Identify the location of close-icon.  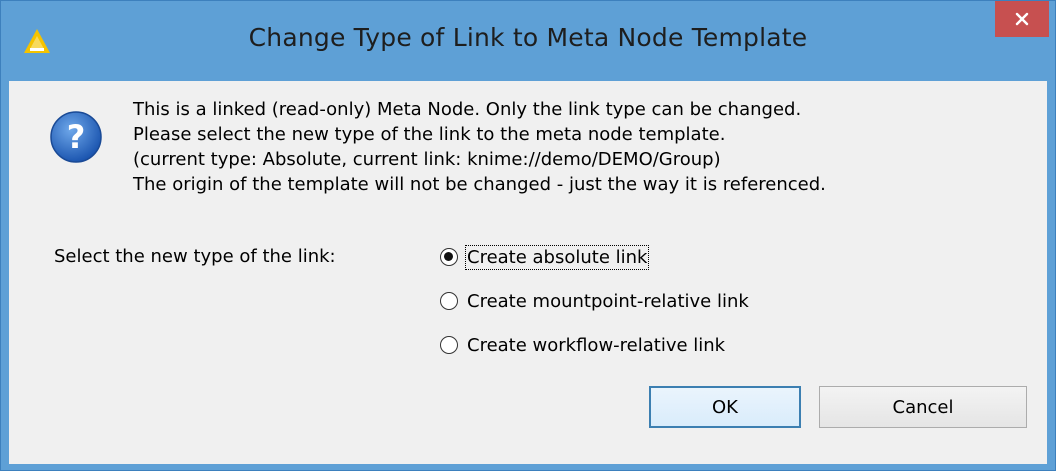
(1022, 19).